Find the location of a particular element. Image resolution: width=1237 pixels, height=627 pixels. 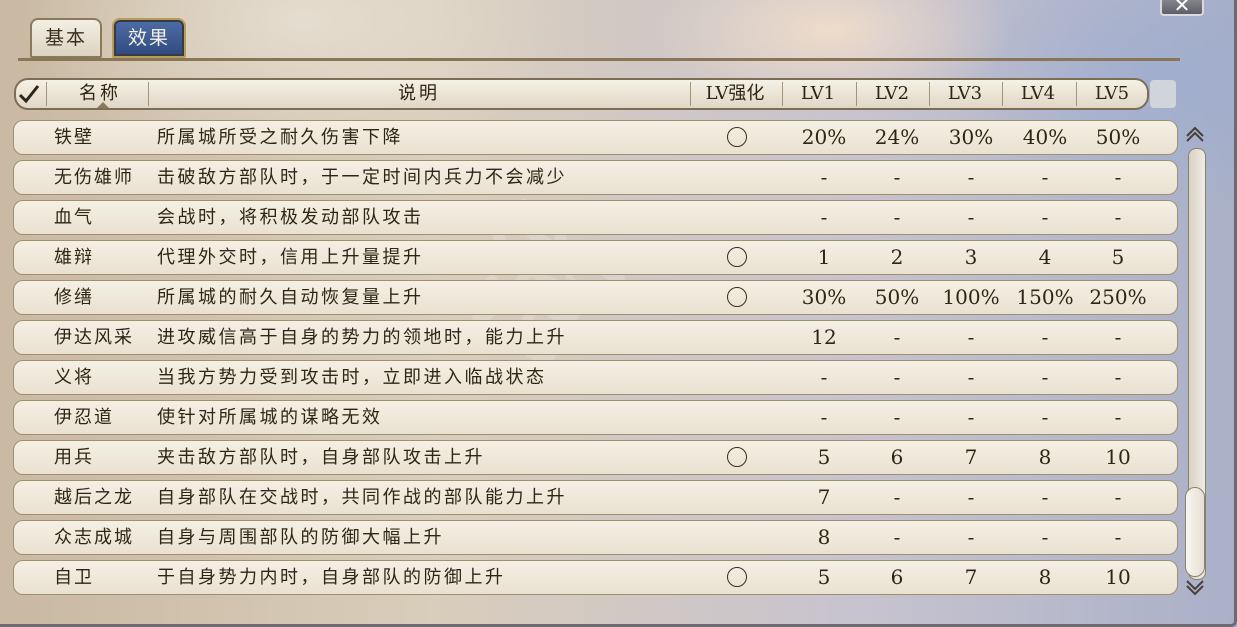

tab-divider is located at coordinates (599, 59).